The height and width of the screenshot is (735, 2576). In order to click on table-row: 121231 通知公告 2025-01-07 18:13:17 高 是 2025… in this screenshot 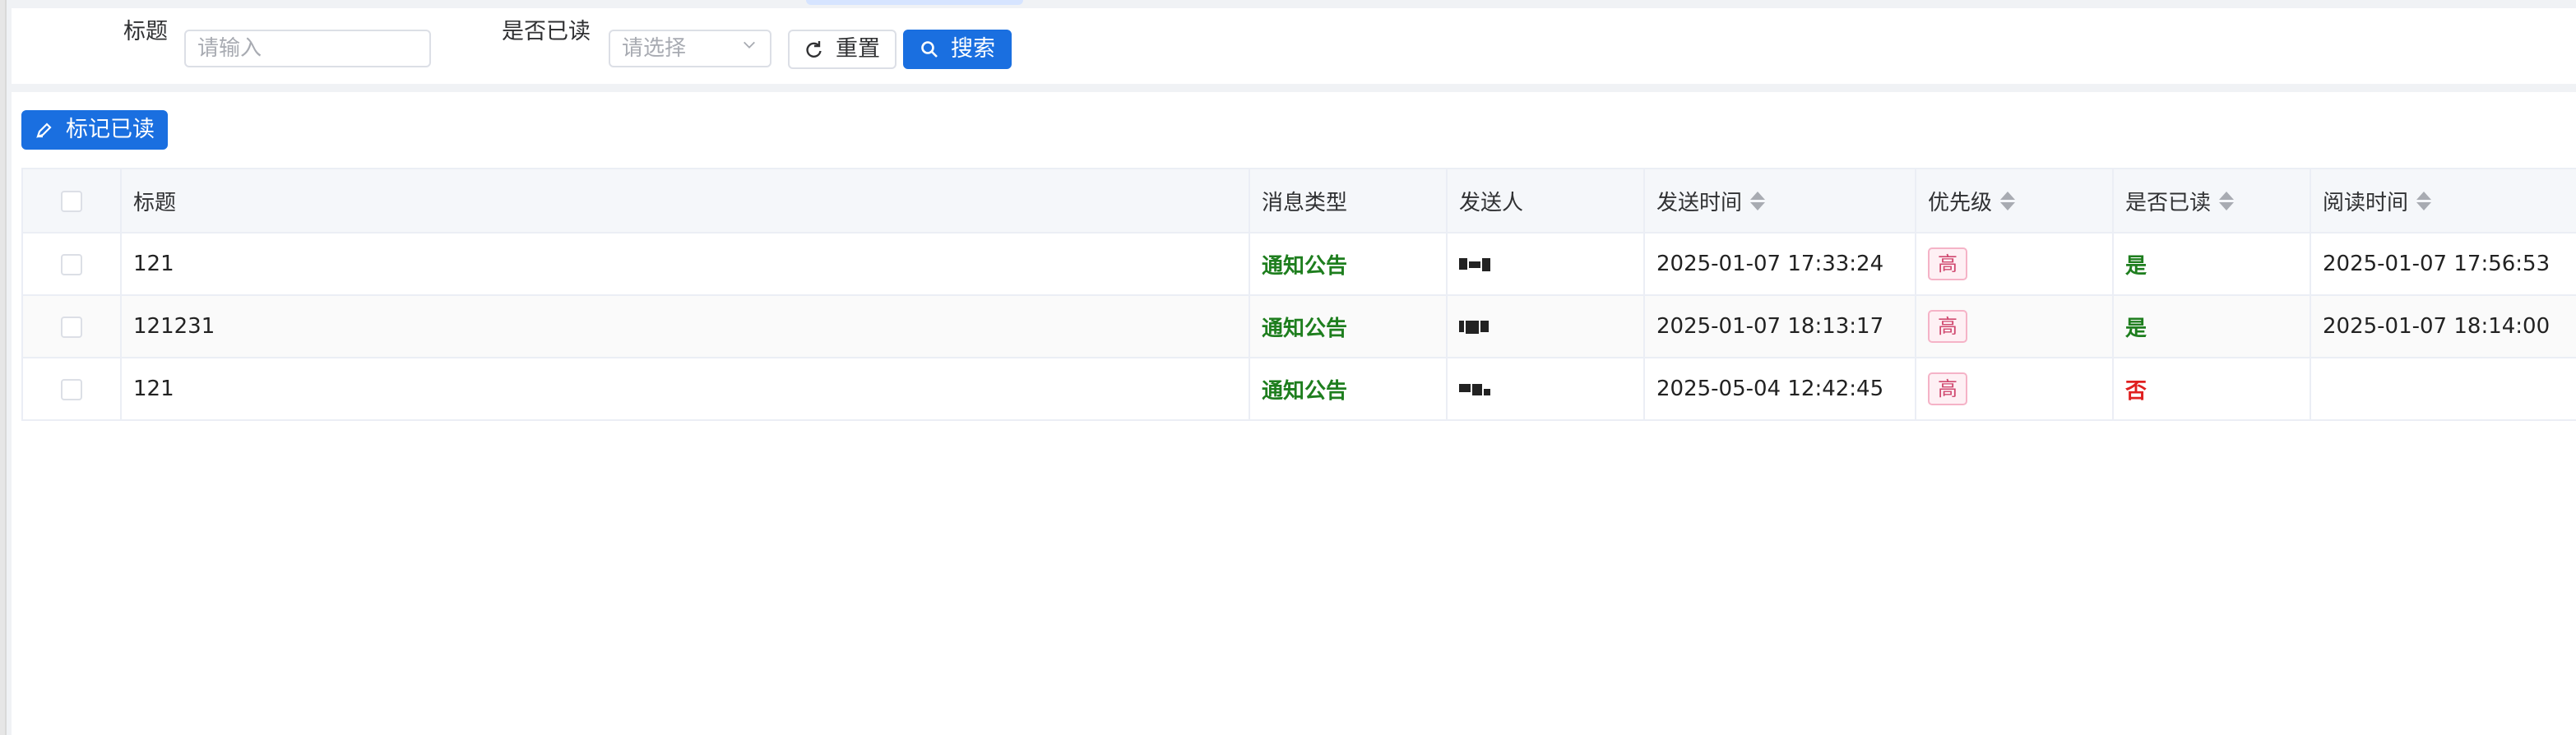, I will do `click(1299, 326)`.